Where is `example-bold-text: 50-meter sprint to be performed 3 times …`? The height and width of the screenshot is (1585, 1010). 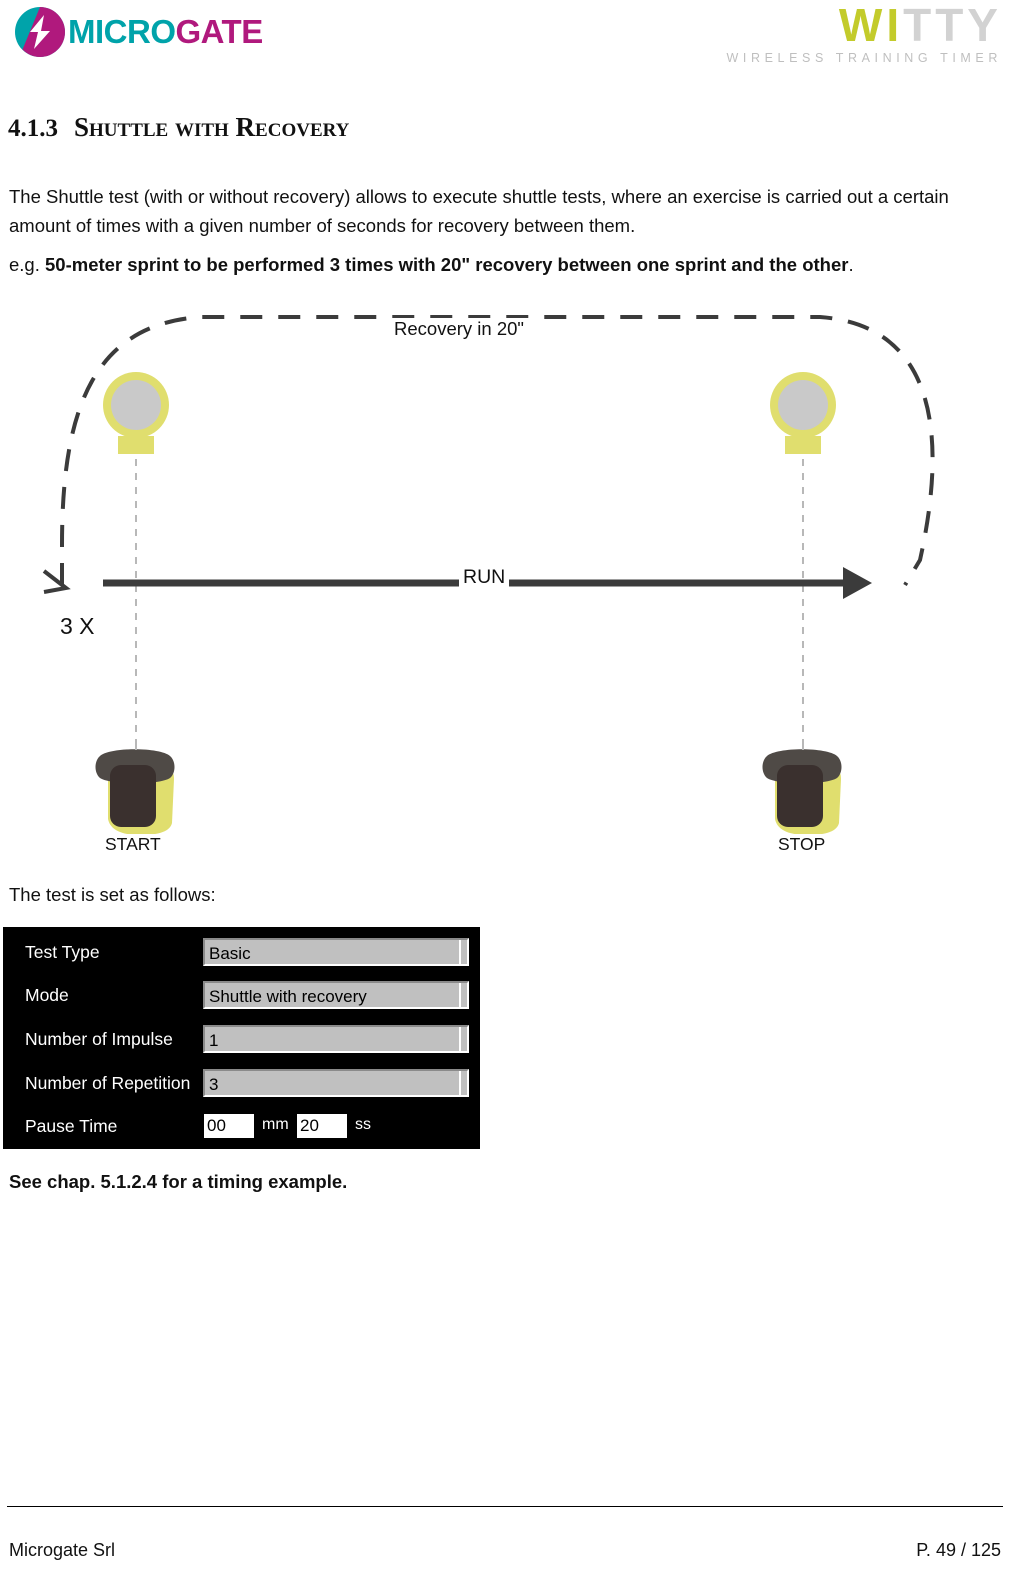
example-bold-text: 50-meter sprint to be performed 3 times … is located at coordinates (447, 264).